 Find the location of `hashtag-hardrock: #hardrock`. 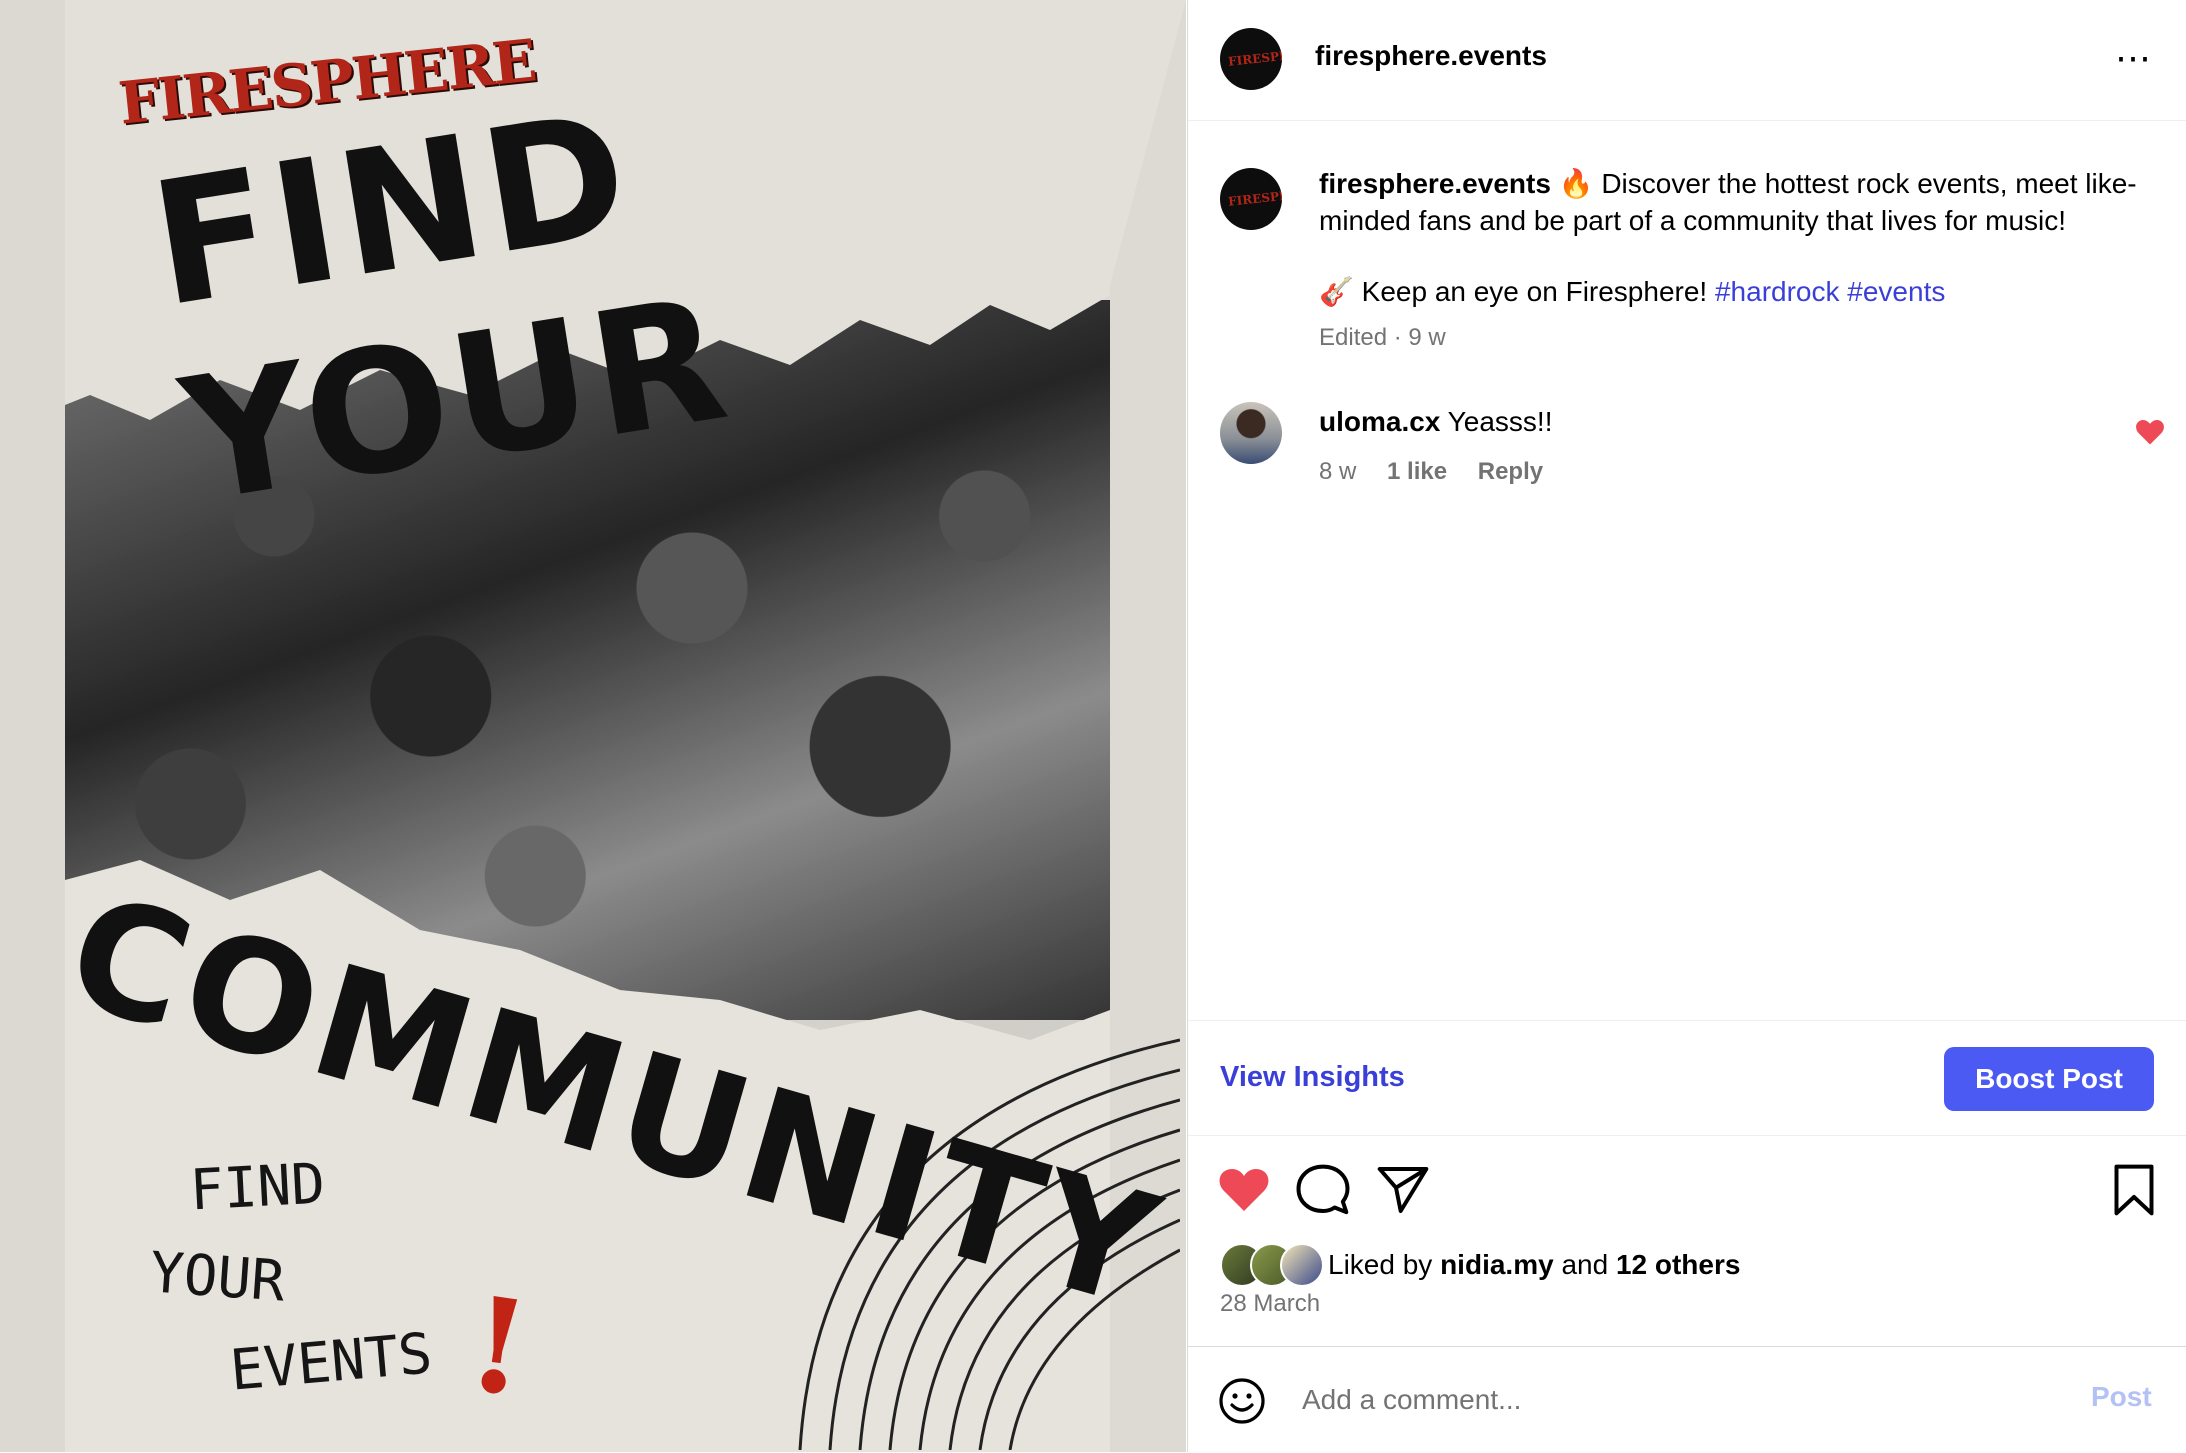

hashtag-hardrock: #hardrock is located at coordinates (1777, 291).